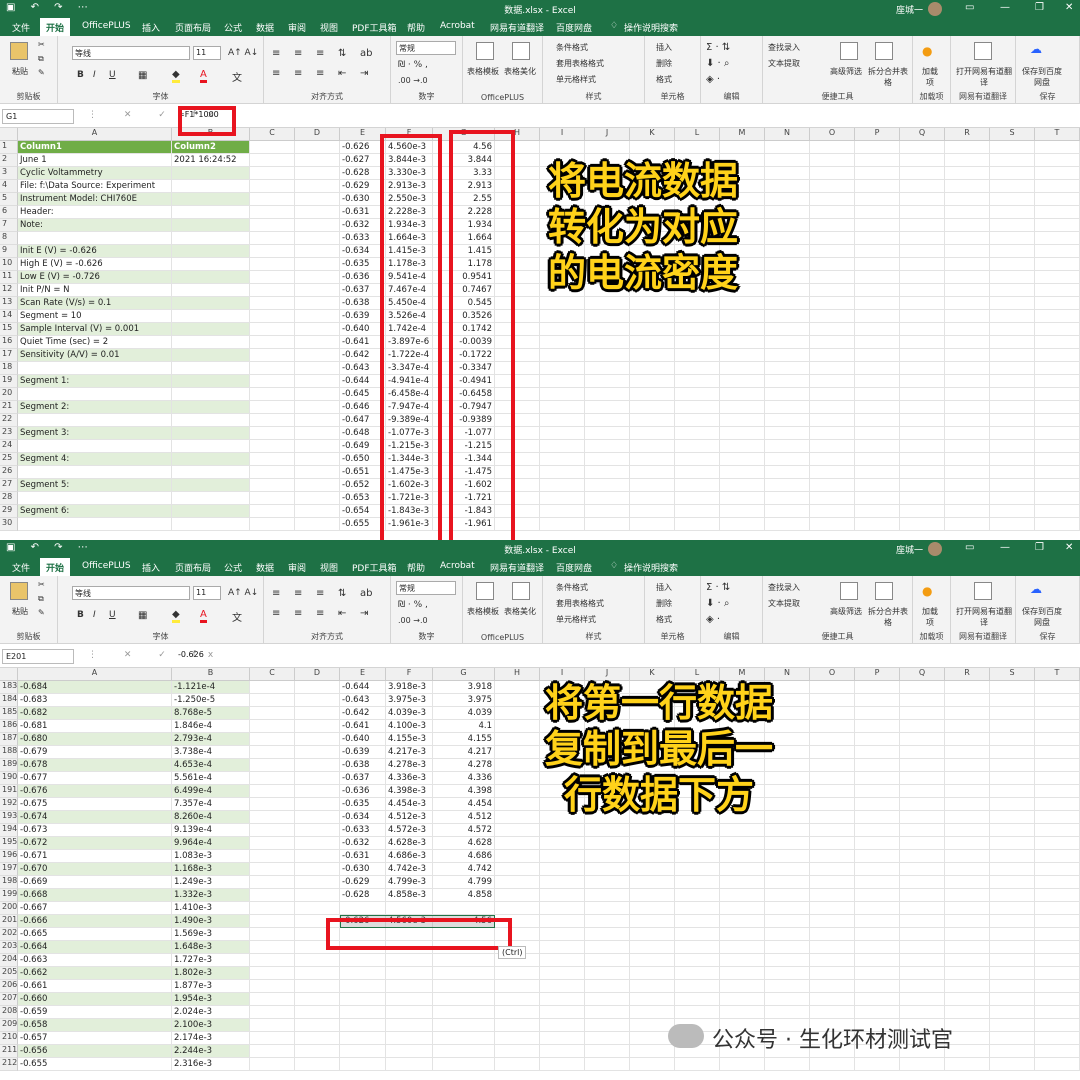  I want to click on cell-e: -0.637, so click(363, 778).